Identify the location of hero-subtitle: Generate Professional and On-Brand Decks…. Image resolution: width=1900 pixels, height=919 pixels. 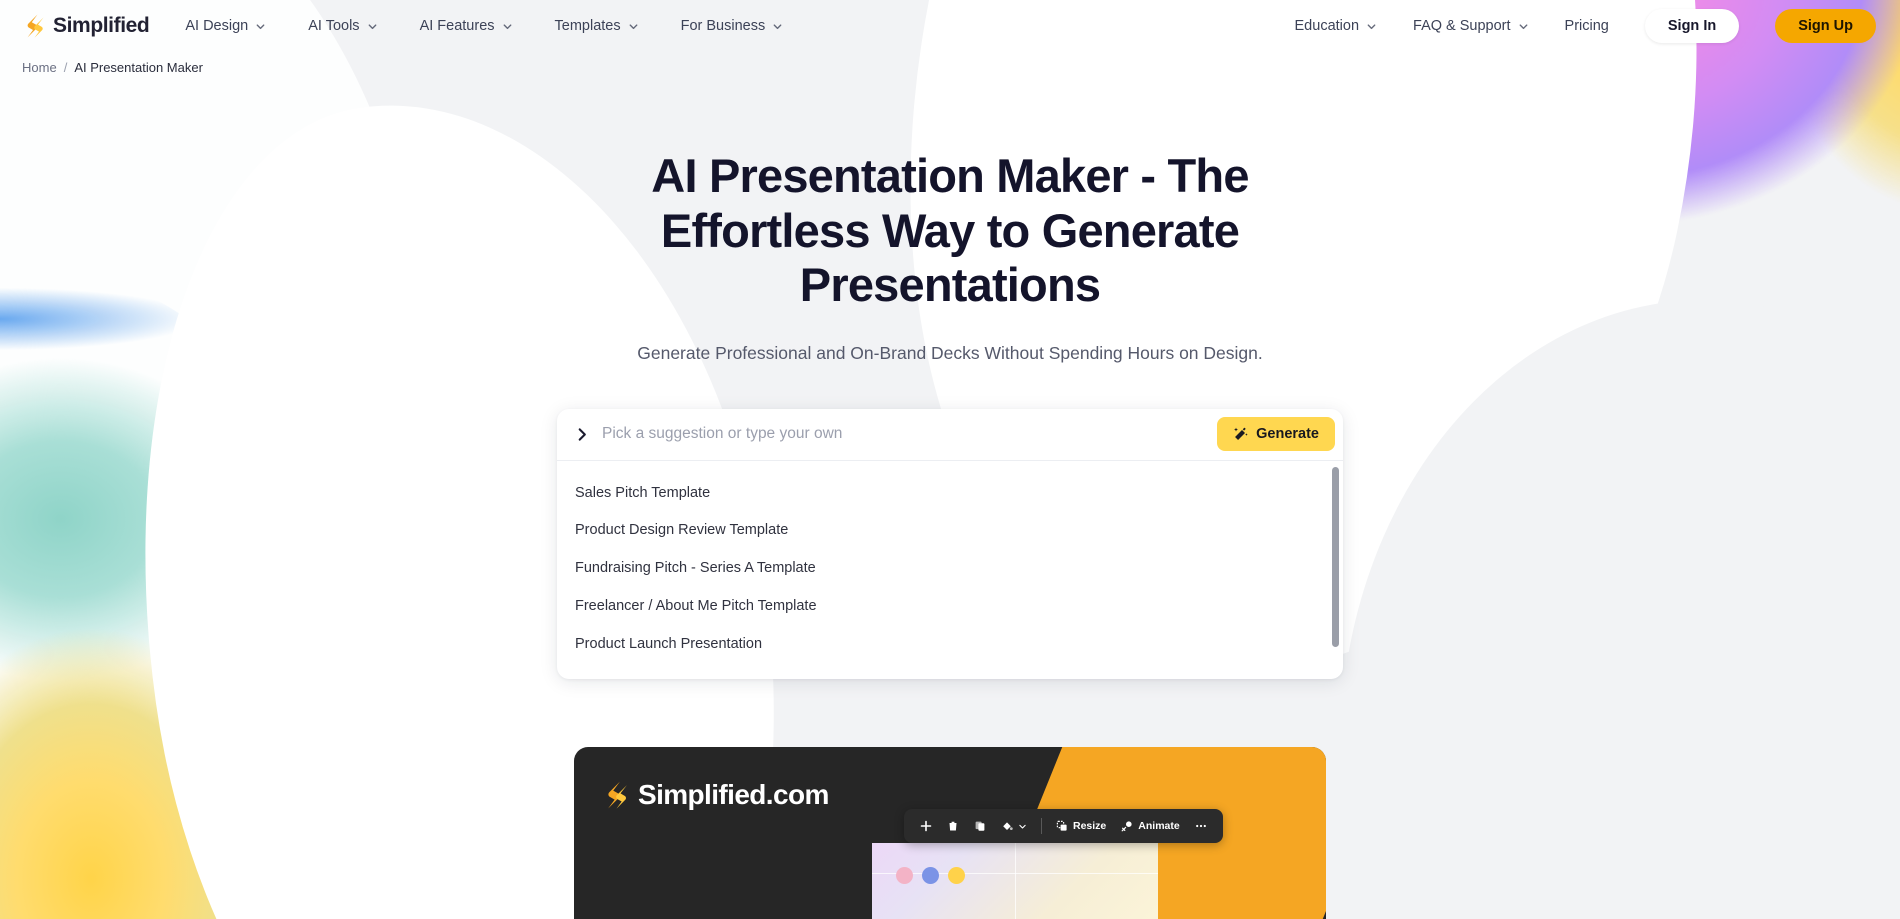
(950, 352).